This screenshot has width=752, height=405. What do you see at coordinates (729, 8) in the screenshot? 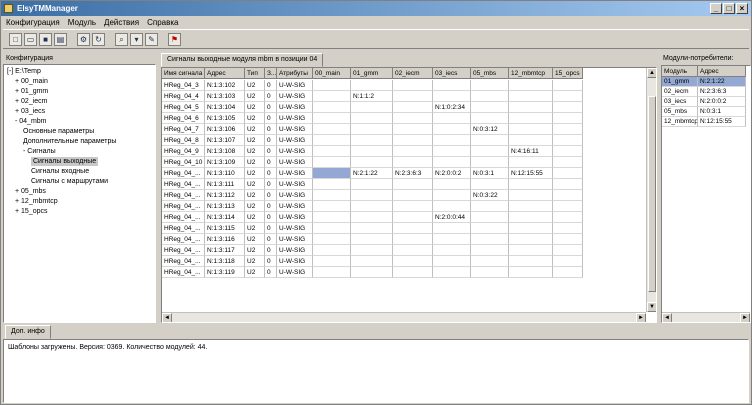
I see `maximize-button: □` at bounding box center [729, 8].